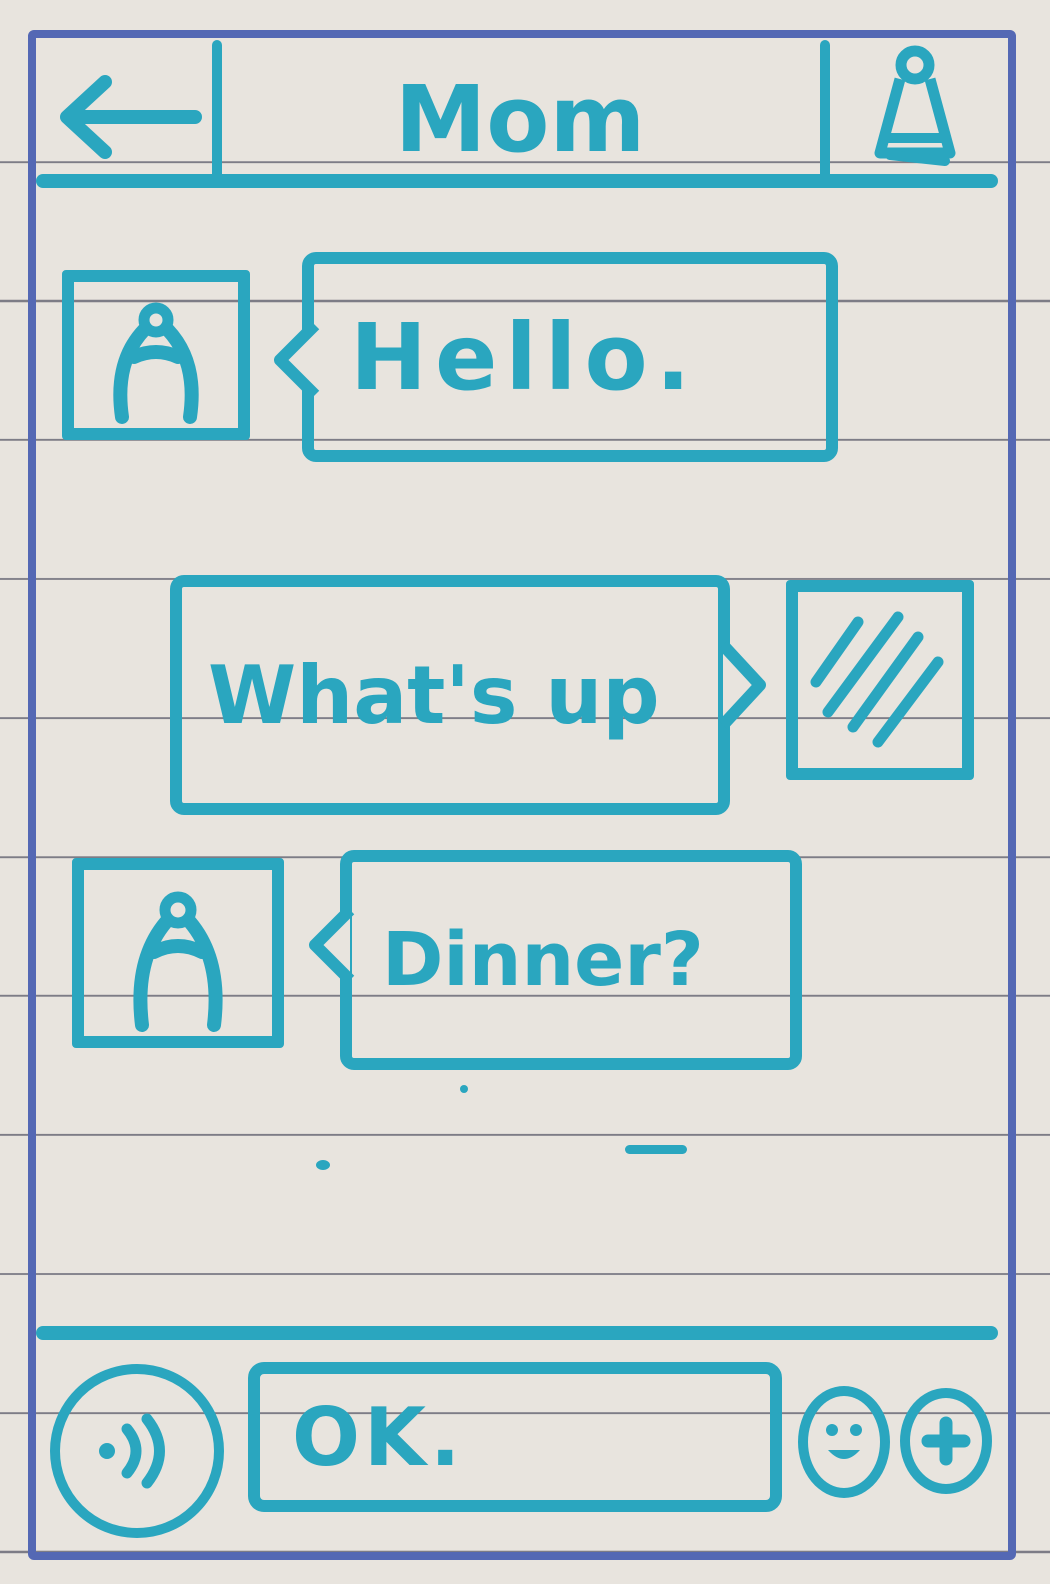 This screenshot has height=1584, width=1050. What do you see at coordinates (530, 1437) in the screenshot?
I see `message-input` at bounding box center [530, 1437].